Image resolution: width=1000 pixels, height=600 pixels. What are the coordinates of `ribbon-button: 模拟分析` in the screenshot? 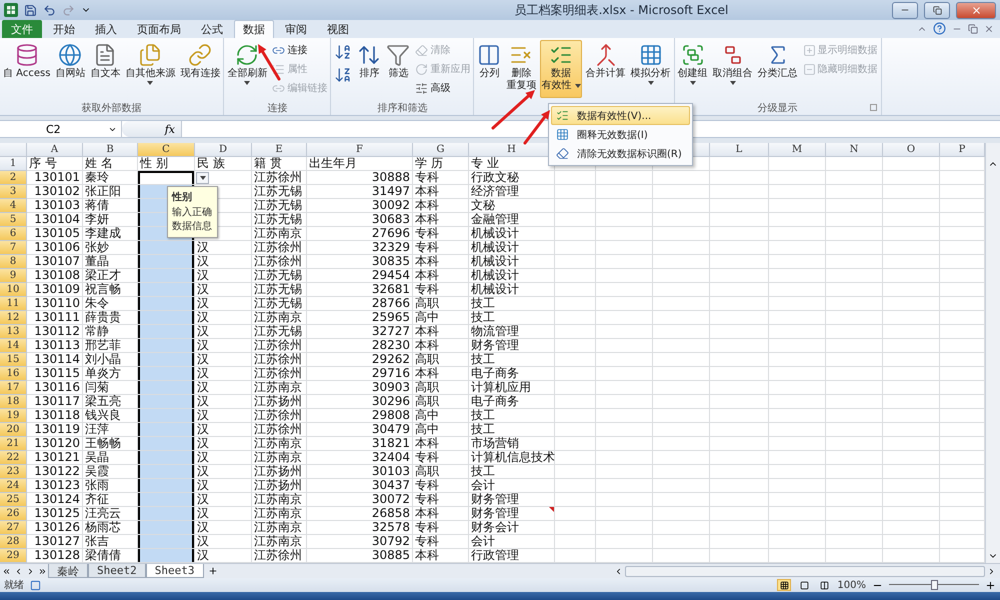 It's located at (651, 69).